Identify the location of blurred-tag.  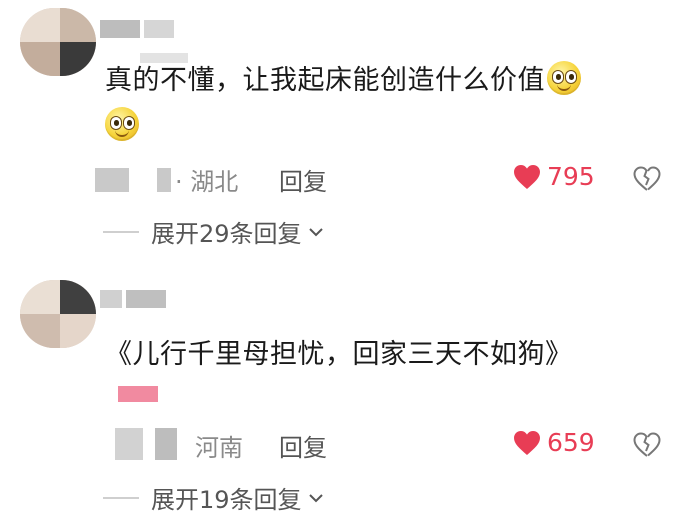
(138, 394).